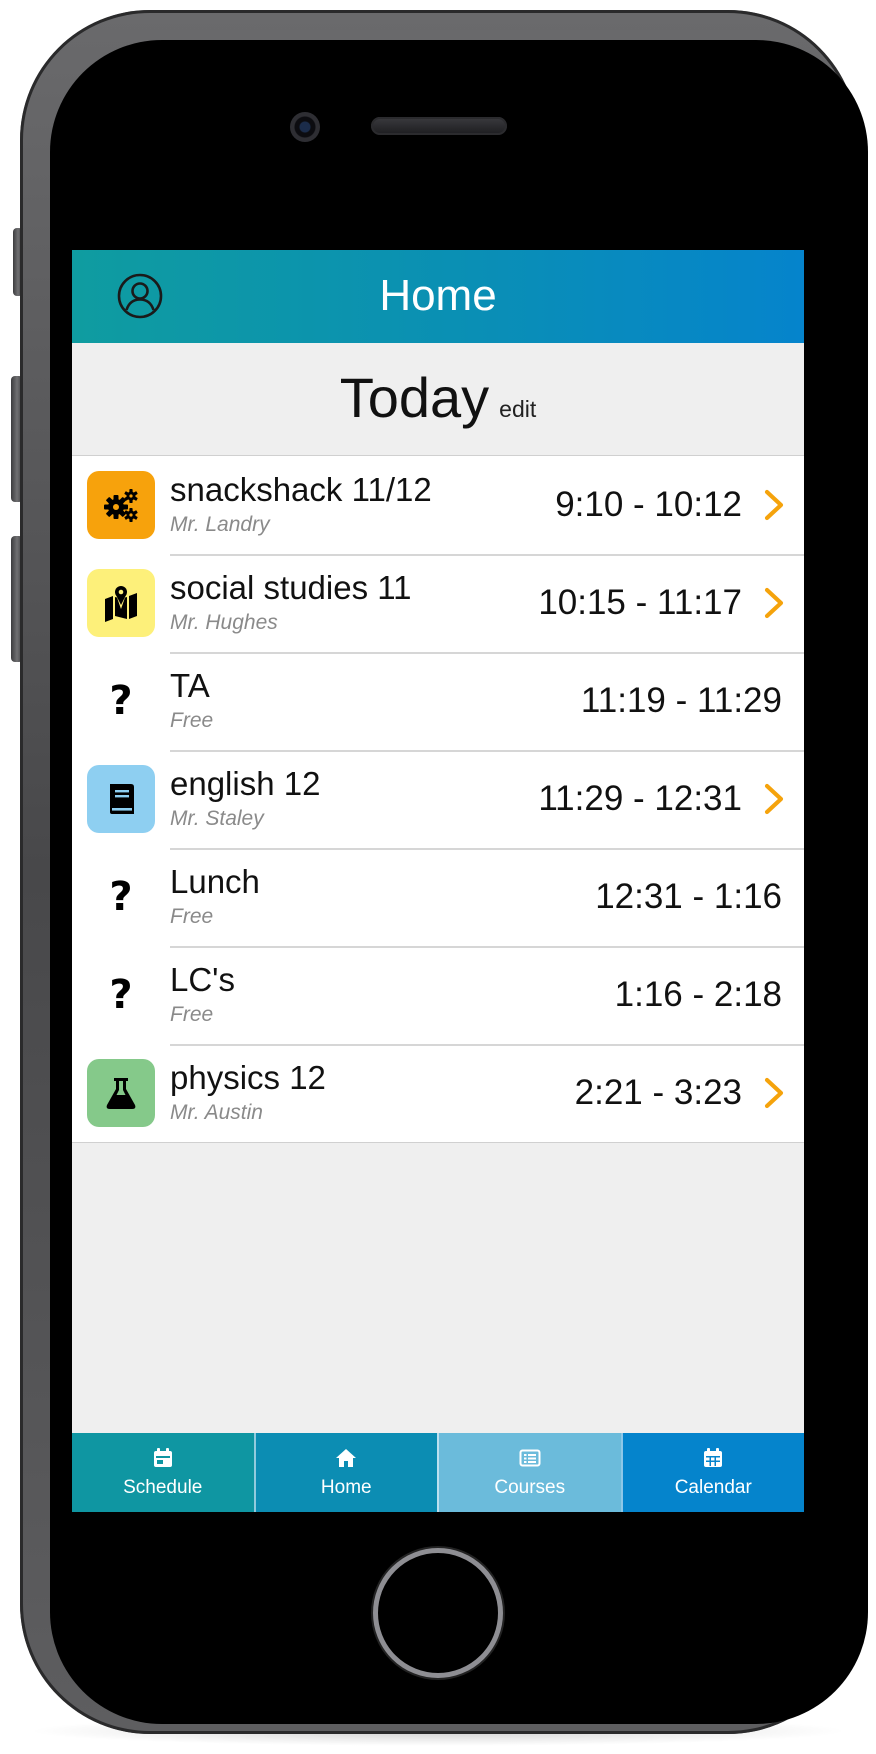 The width and height of the screenshot is (876, 1754). Describe the element at coordinates (220, 524) in the screenshot. I see `course-teacher: Mr. Landry` at that location.